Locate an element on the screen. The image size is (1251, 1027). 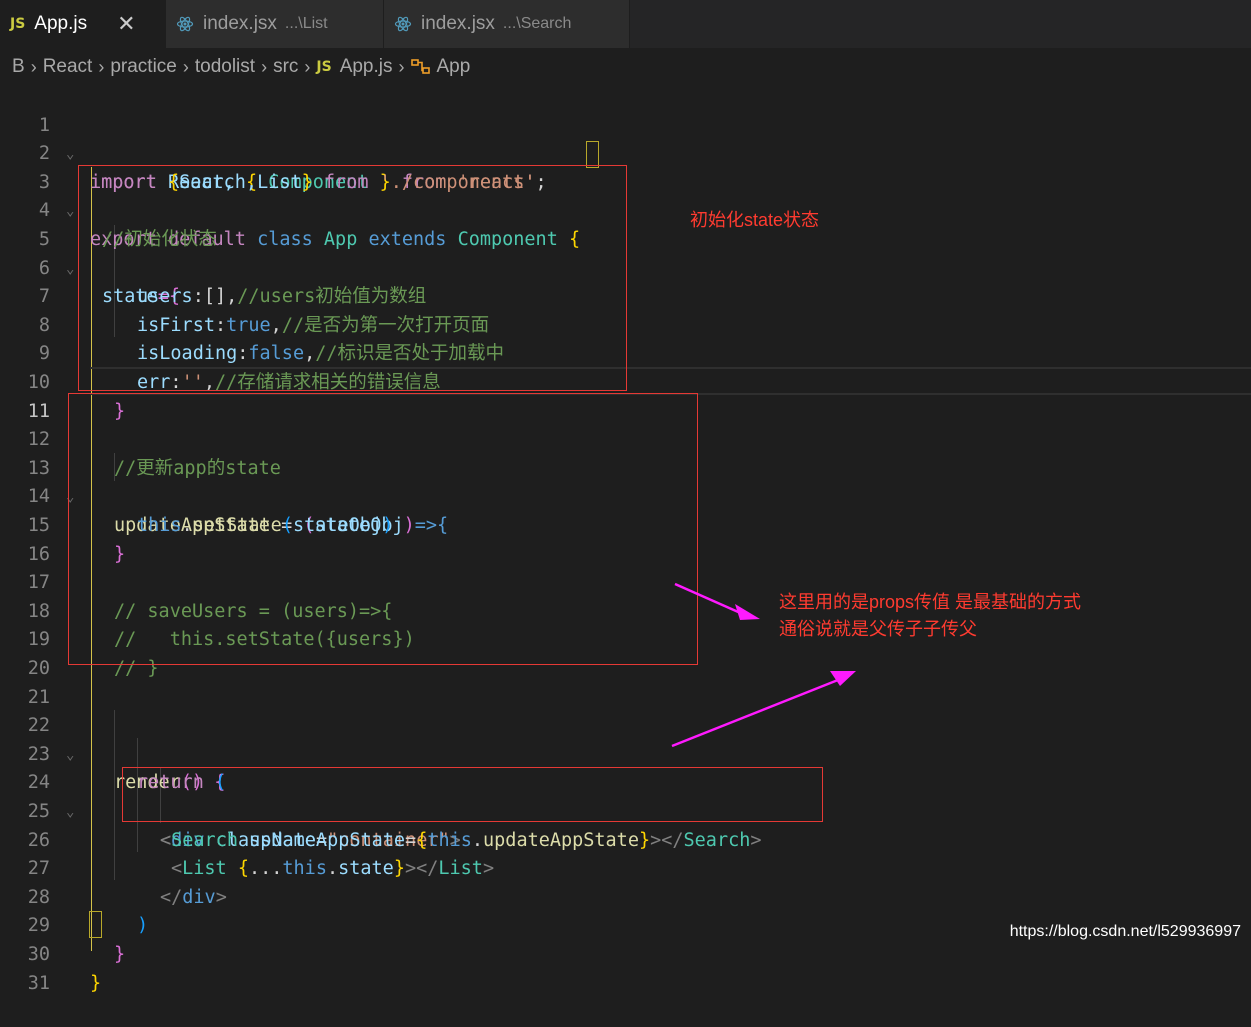
watermark: https://blog.csdn.net/l529936997 is located at coordinates (1125, 931).